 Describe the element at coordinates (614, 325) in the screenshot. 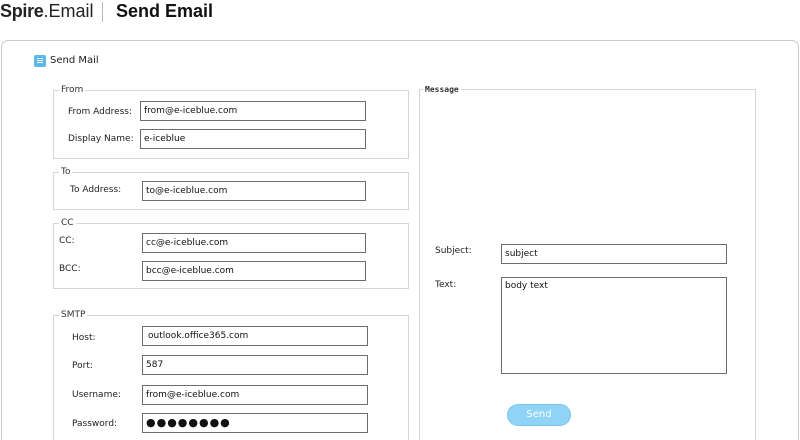

I see `body-text-area: body text` at that location.